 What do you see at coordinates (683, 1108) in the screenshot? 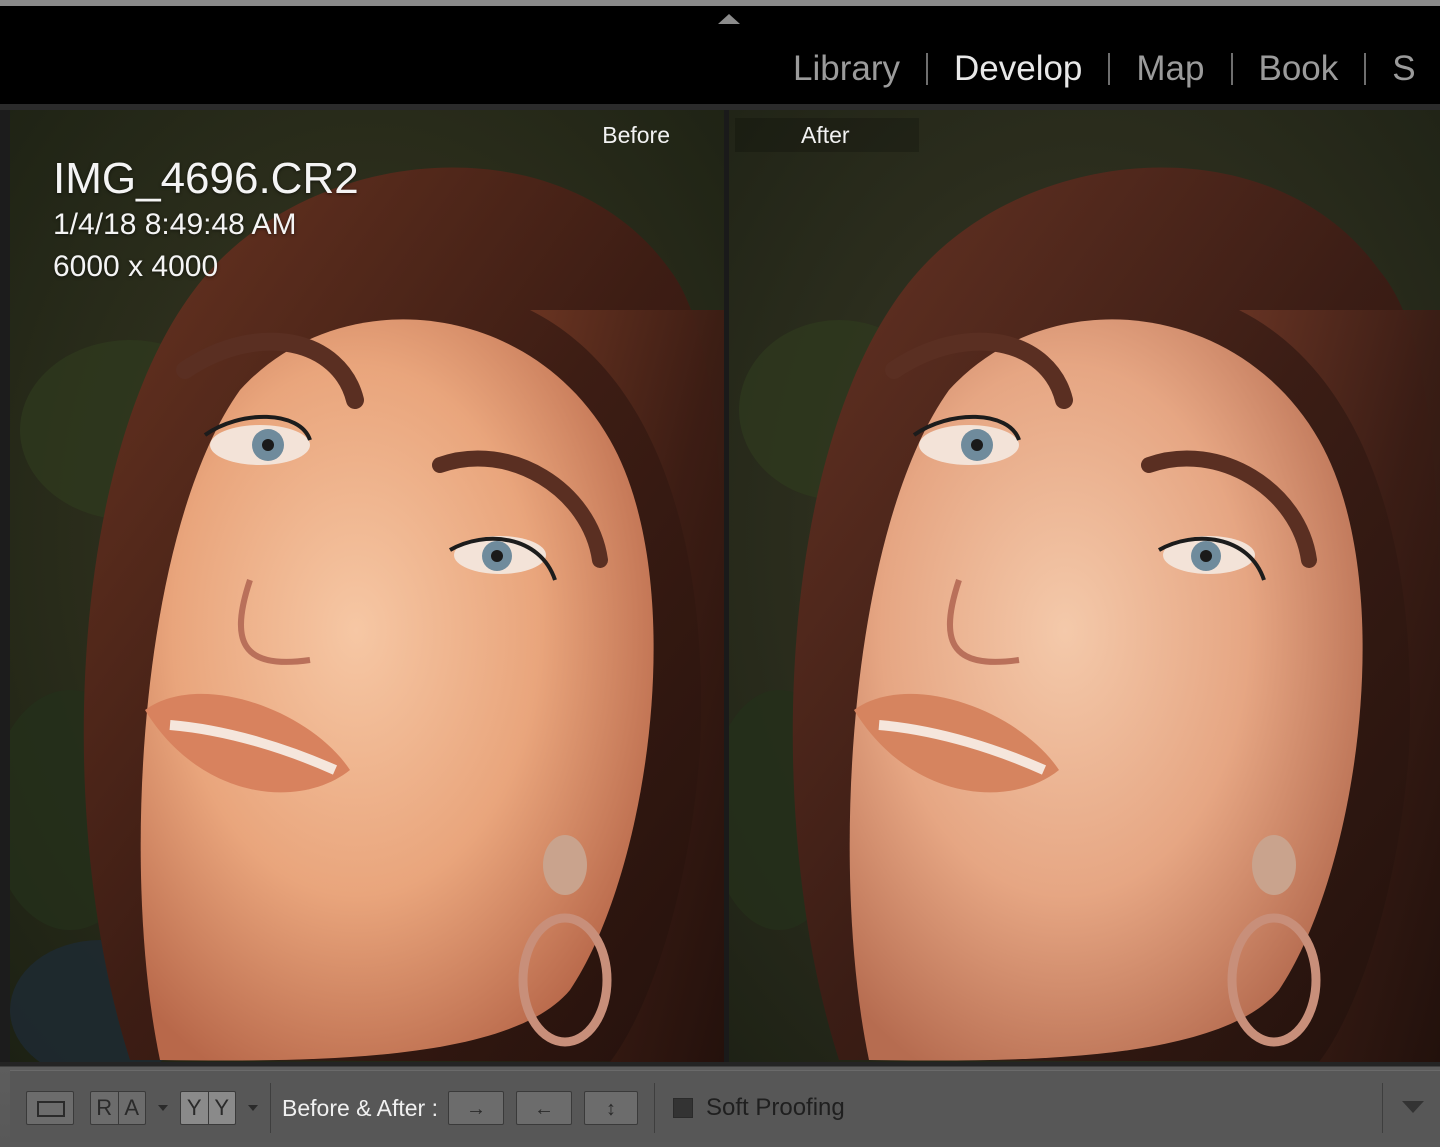
I see `soft-proofing-checkbox` at bounding box center [683, 1108].